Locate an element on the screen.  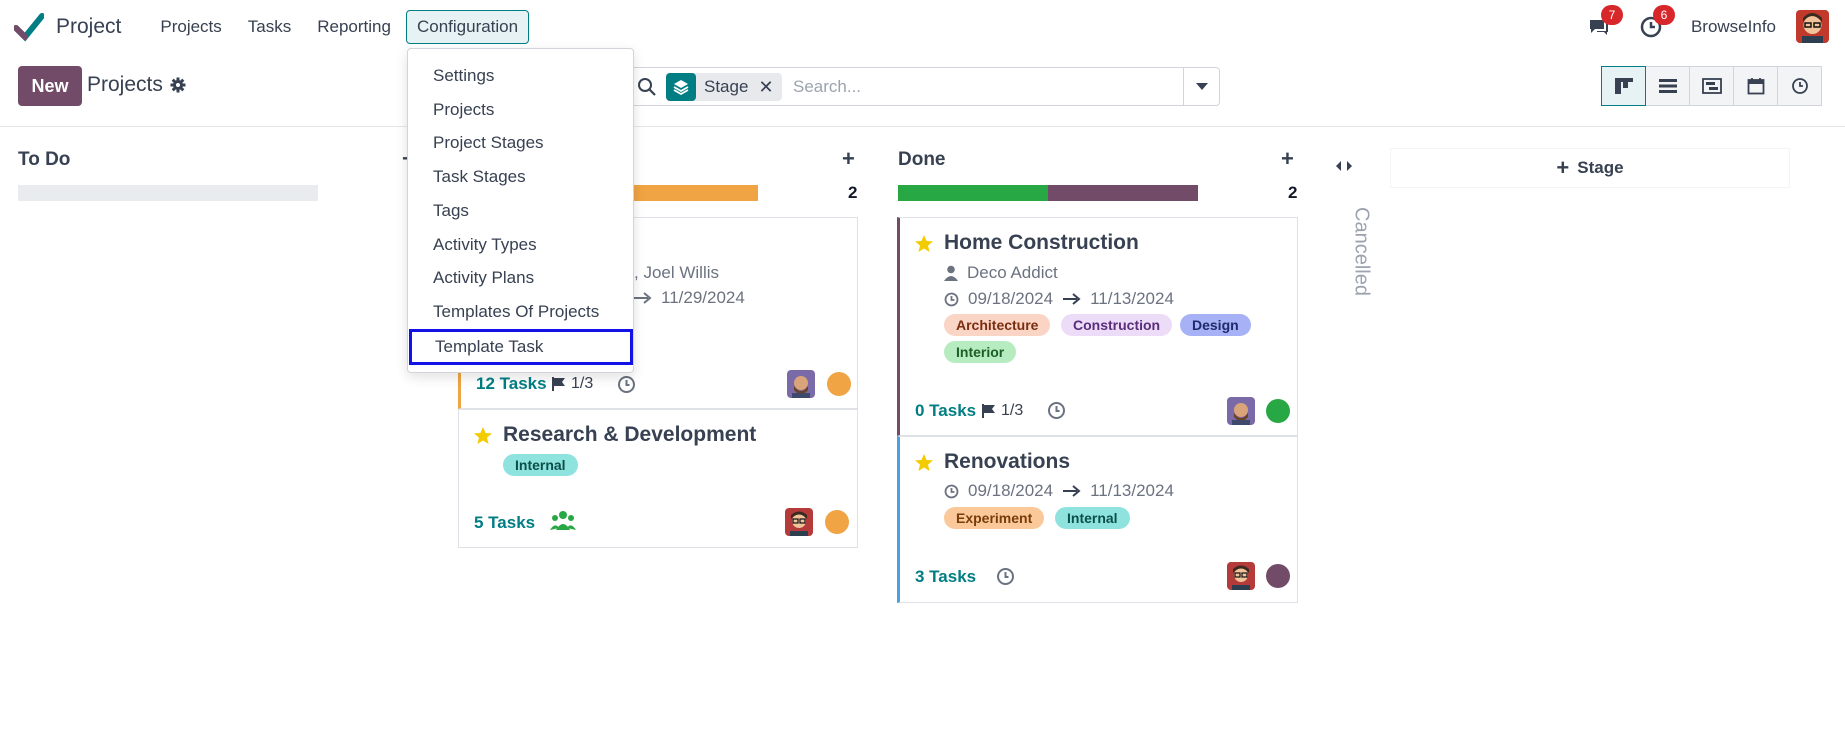
menu-item-settings: Settings is located at coordinates (463, 76).